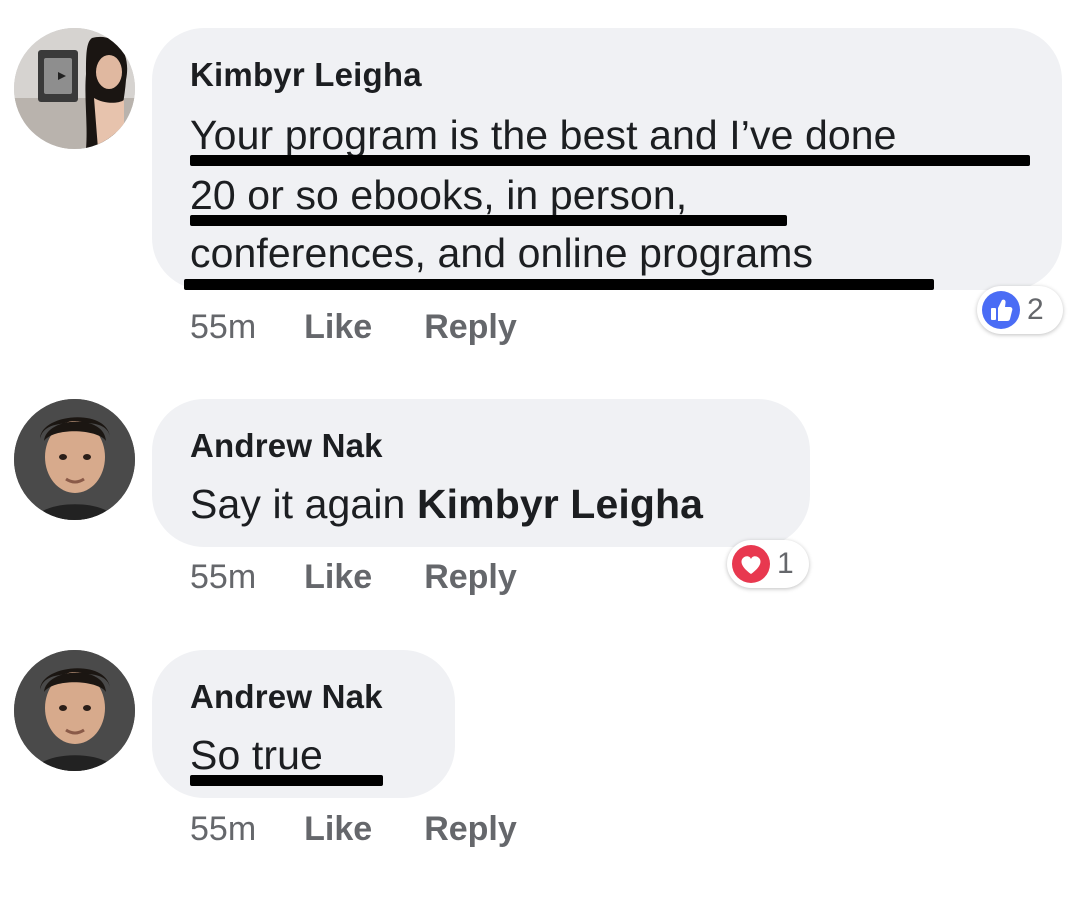 The image size is (1080, 908). I want to click on reaction-badge: 2, so click(1020, 310).